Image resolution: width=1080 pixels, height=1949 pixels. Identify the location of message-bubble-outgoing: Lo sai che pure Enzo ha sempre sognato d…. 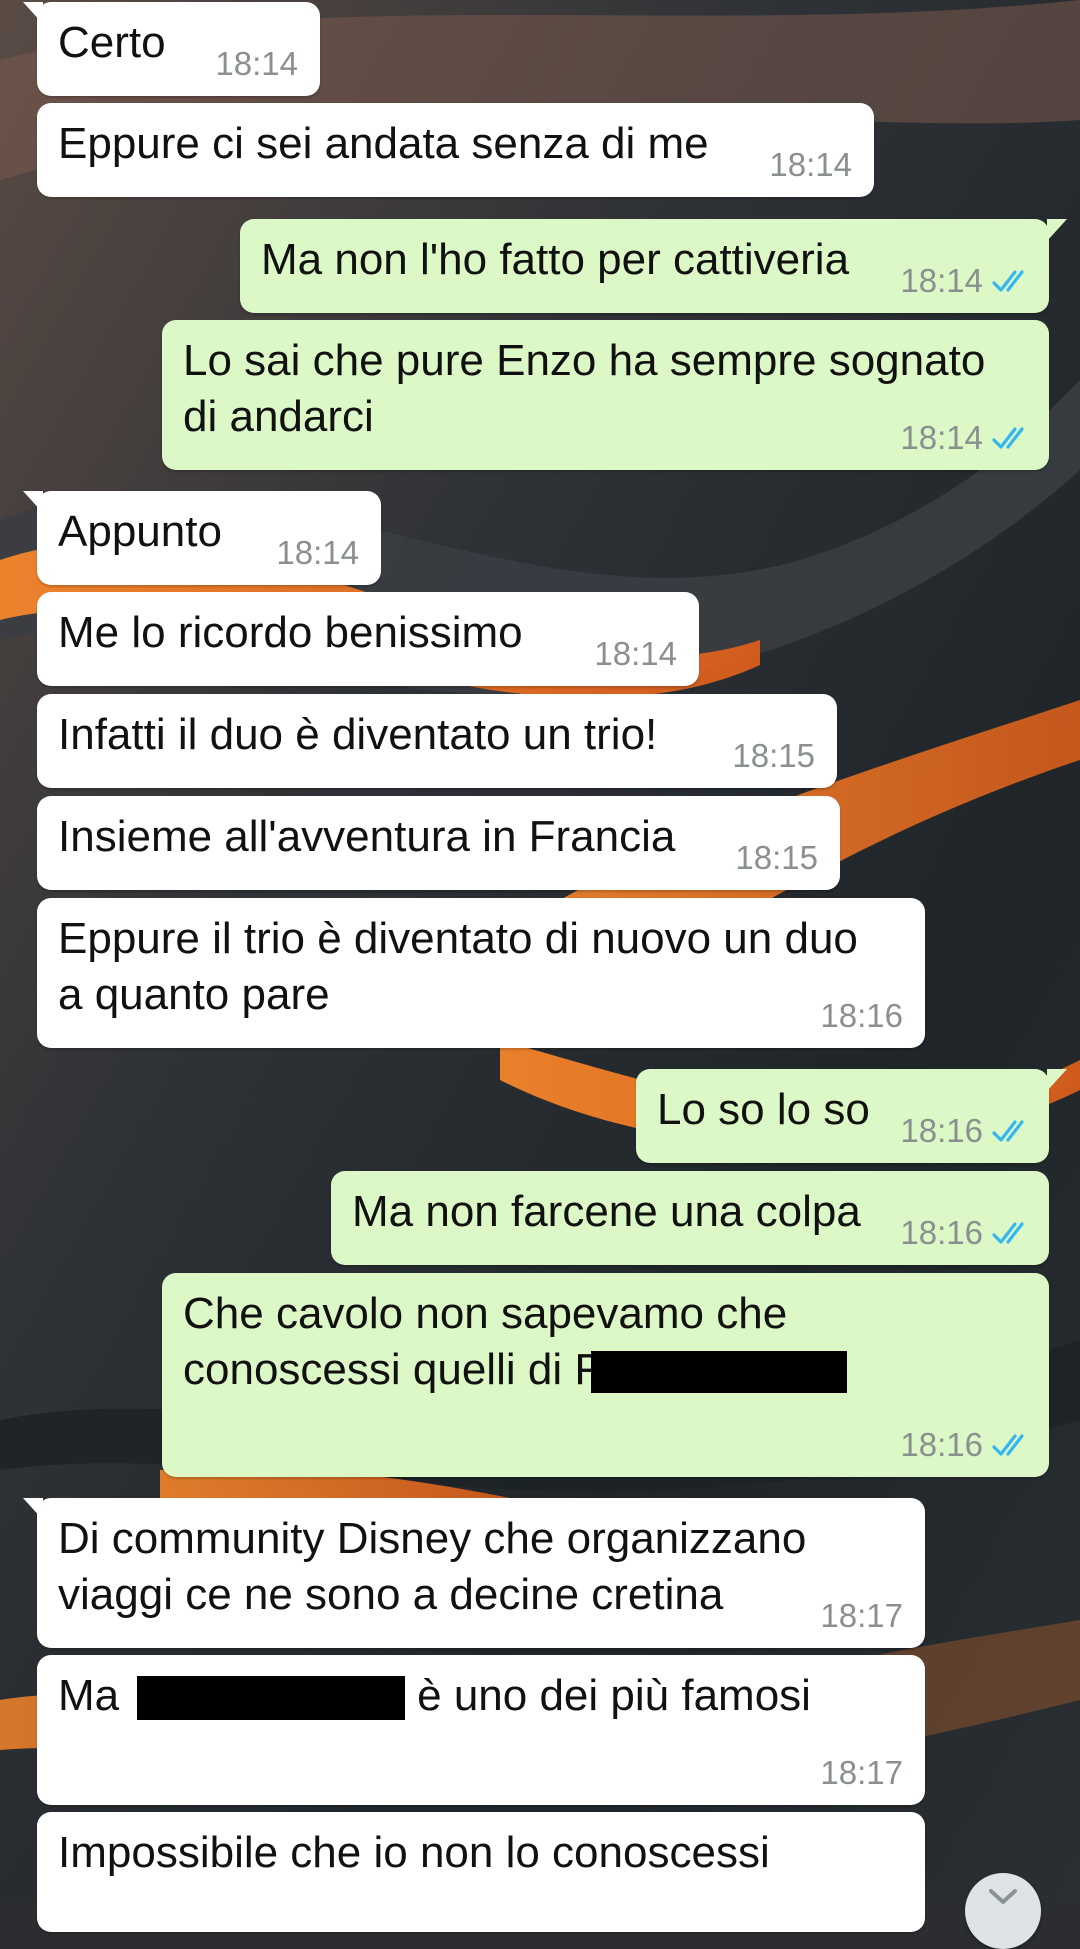
(605, 395).